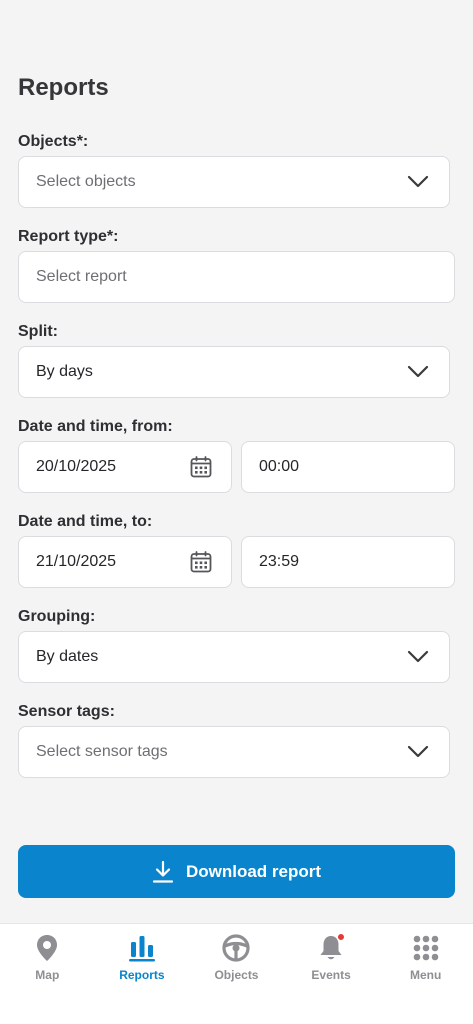 The height and width of the screenshot is (1024, 473). I want to click on time-to-field: 23:59, so click(348, 562).